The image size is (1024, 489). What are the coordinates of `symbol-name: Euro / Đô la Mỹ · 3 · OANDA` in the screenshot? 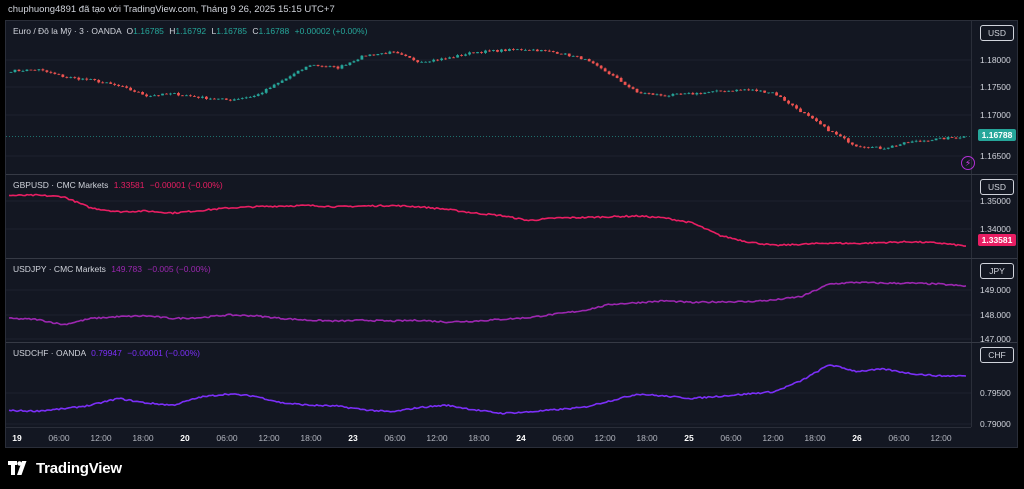 It's located at (67, 31).